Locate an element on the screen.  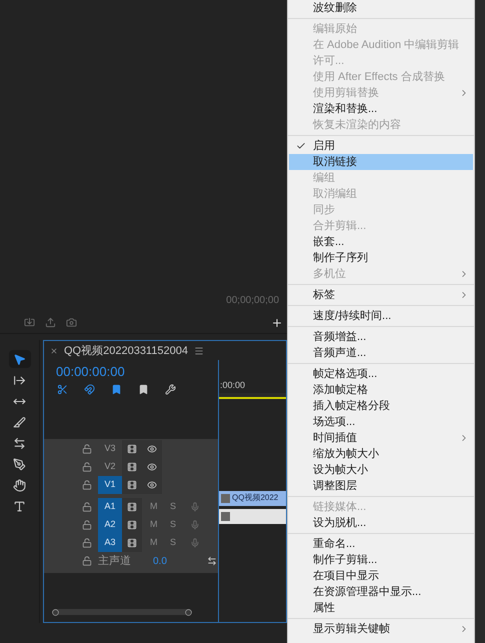
monitor-timecode: 00;00;00;00 is located at coordinates (252, 301).